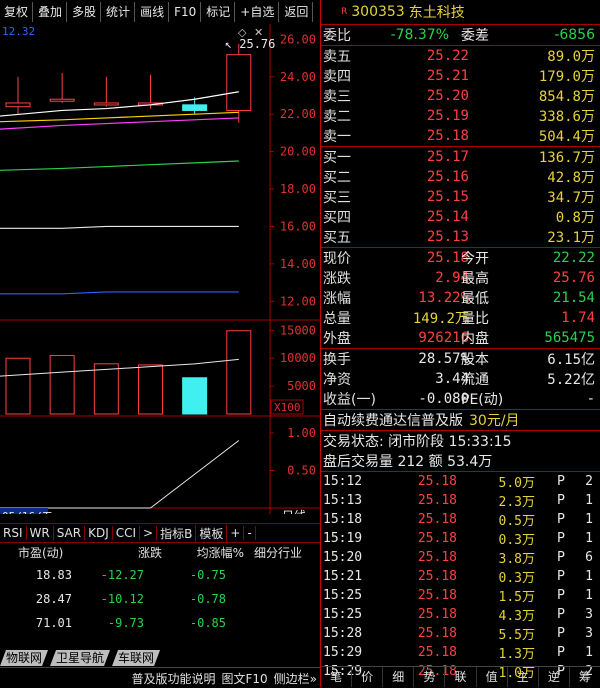 The height and width of the screenshot is (688, 600). Describe the element at coordinates (127, 533) in the screenshot. I see `indicator-tab: CCI` at that location.